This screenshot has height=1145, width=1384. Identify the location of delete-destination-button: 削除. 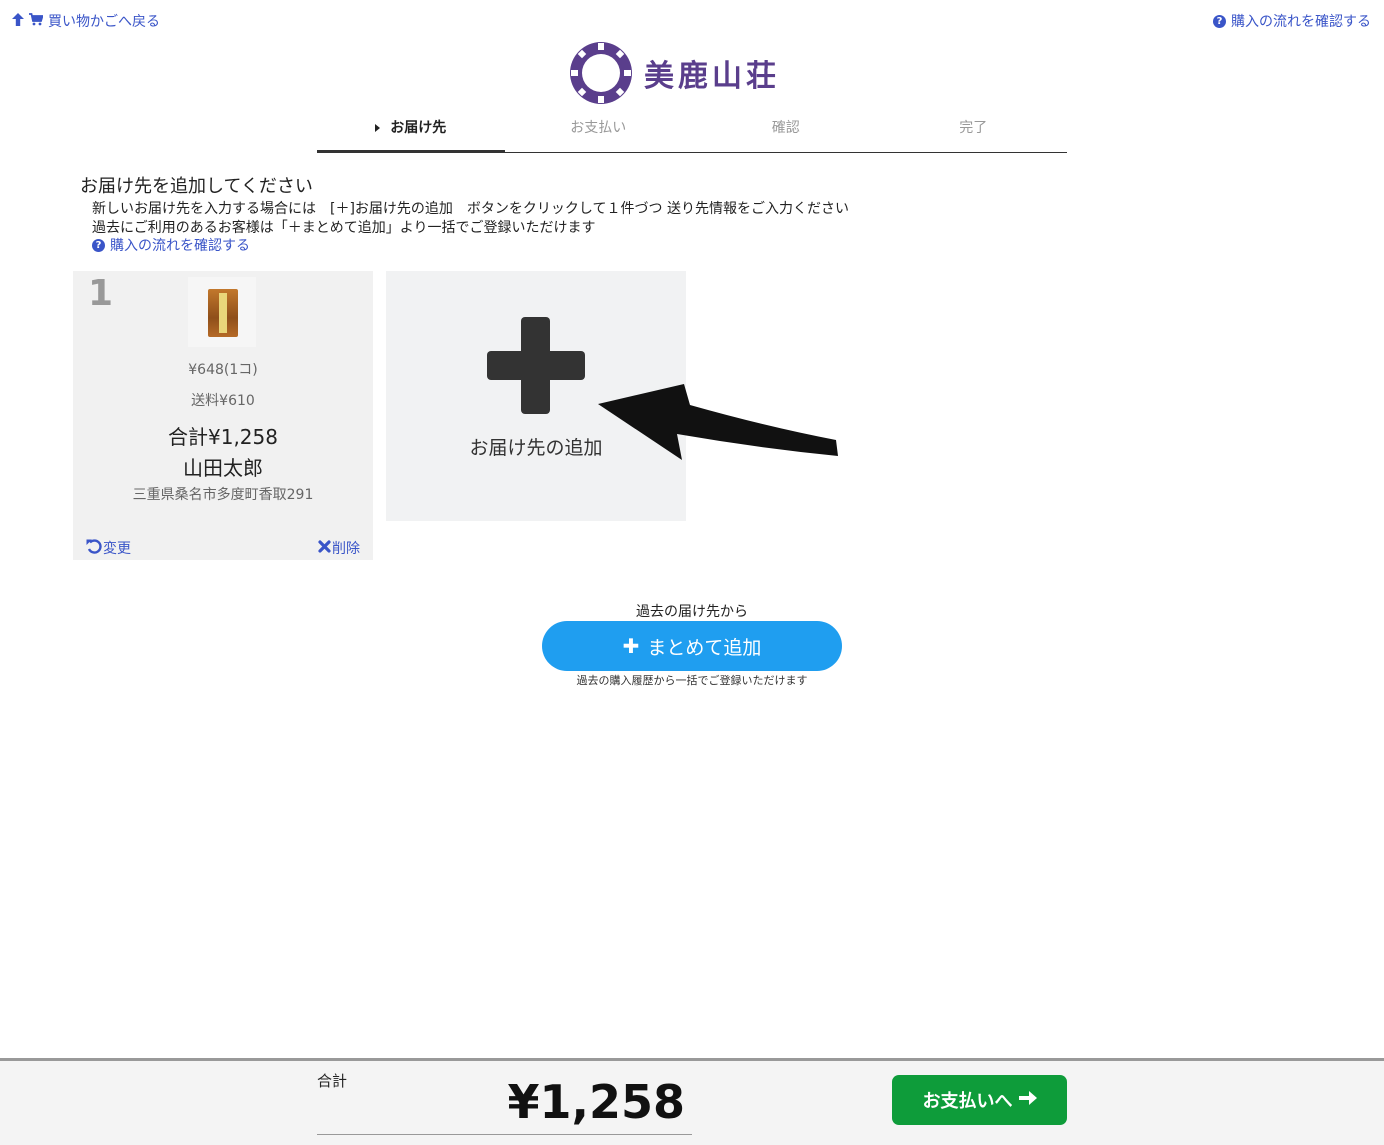
(339, 548).